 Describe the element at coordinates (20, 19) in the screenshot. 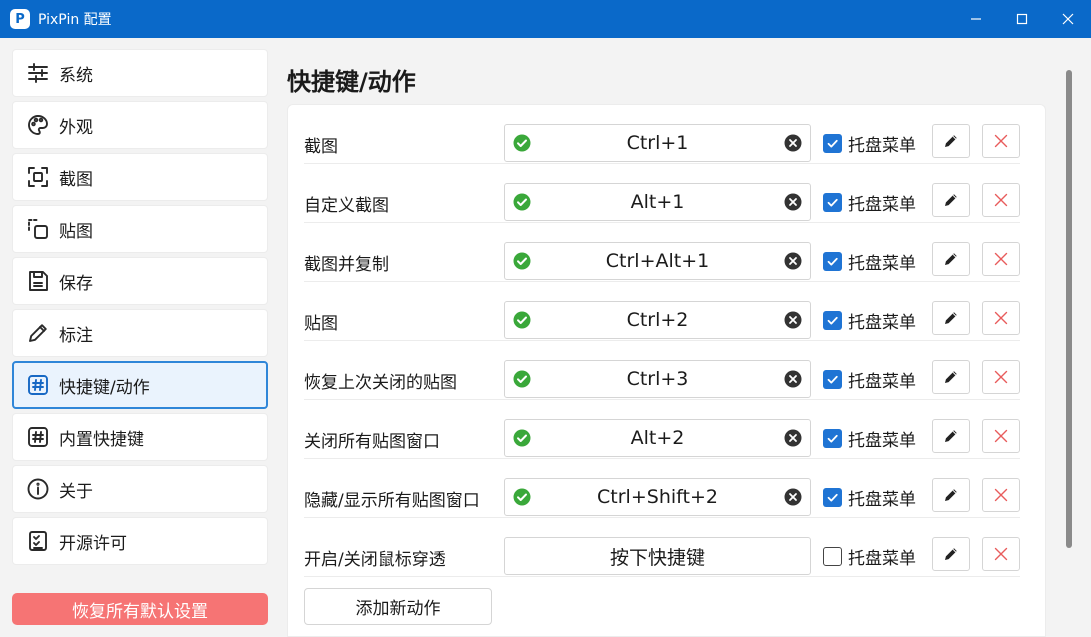

I see `app-logo-icon: P` at that location.